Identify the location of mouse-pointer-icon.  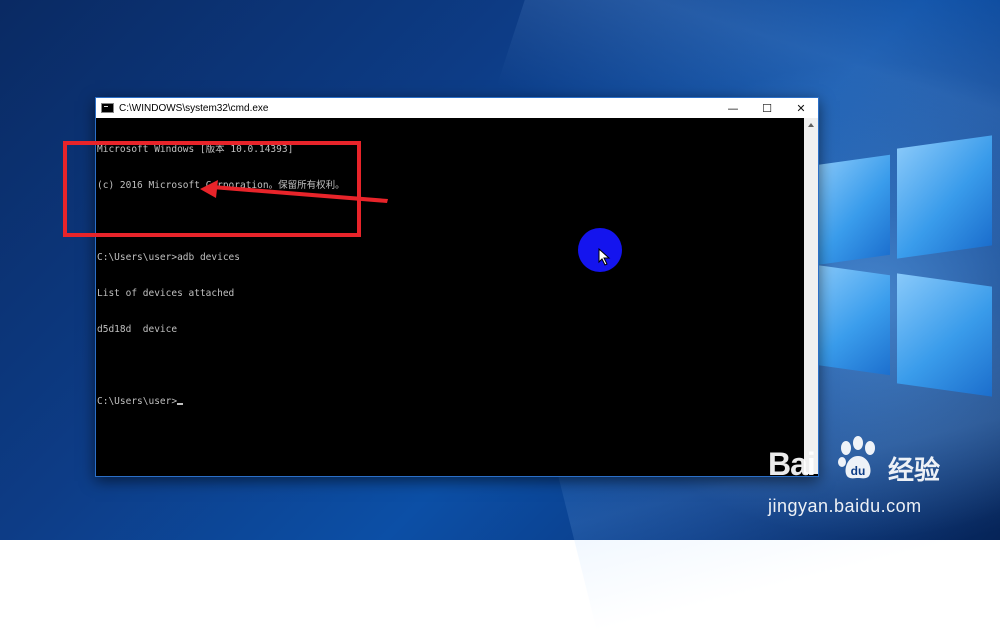
(604, 257).